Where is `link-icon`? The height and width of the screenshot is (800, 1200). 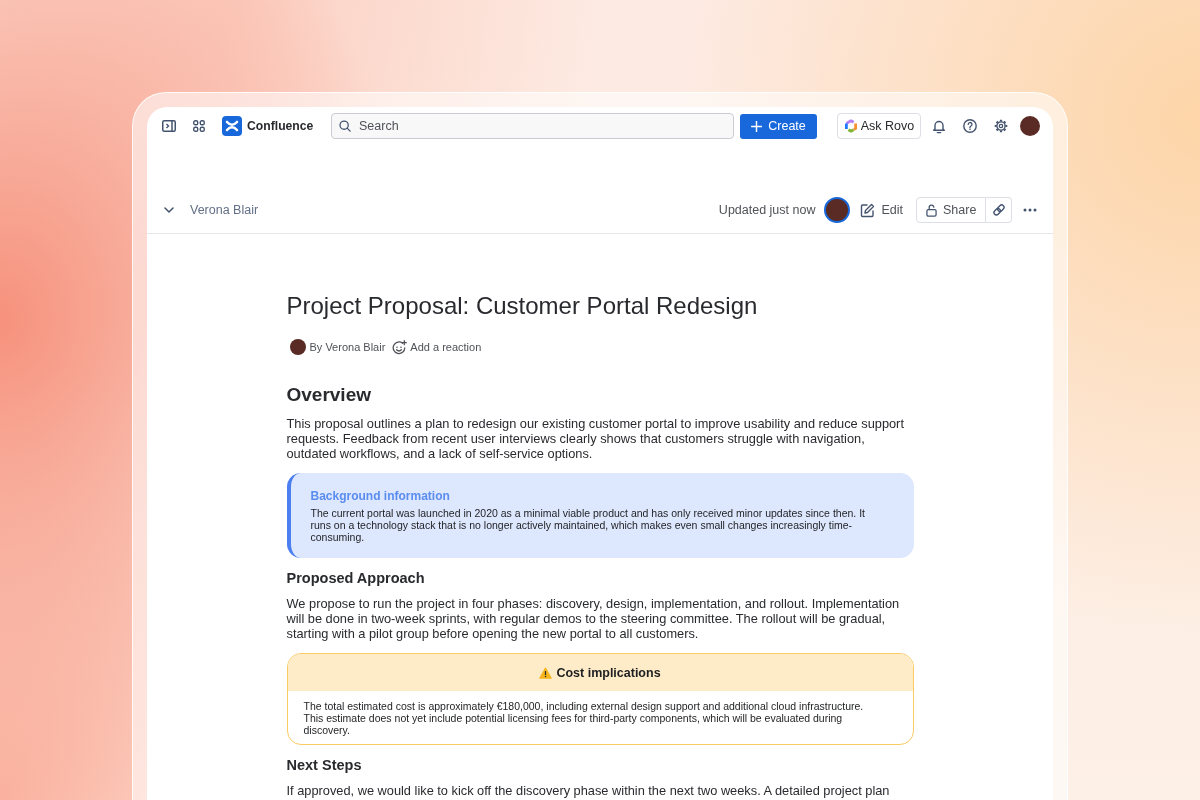
link-icon is located at coordinates (998, 210).